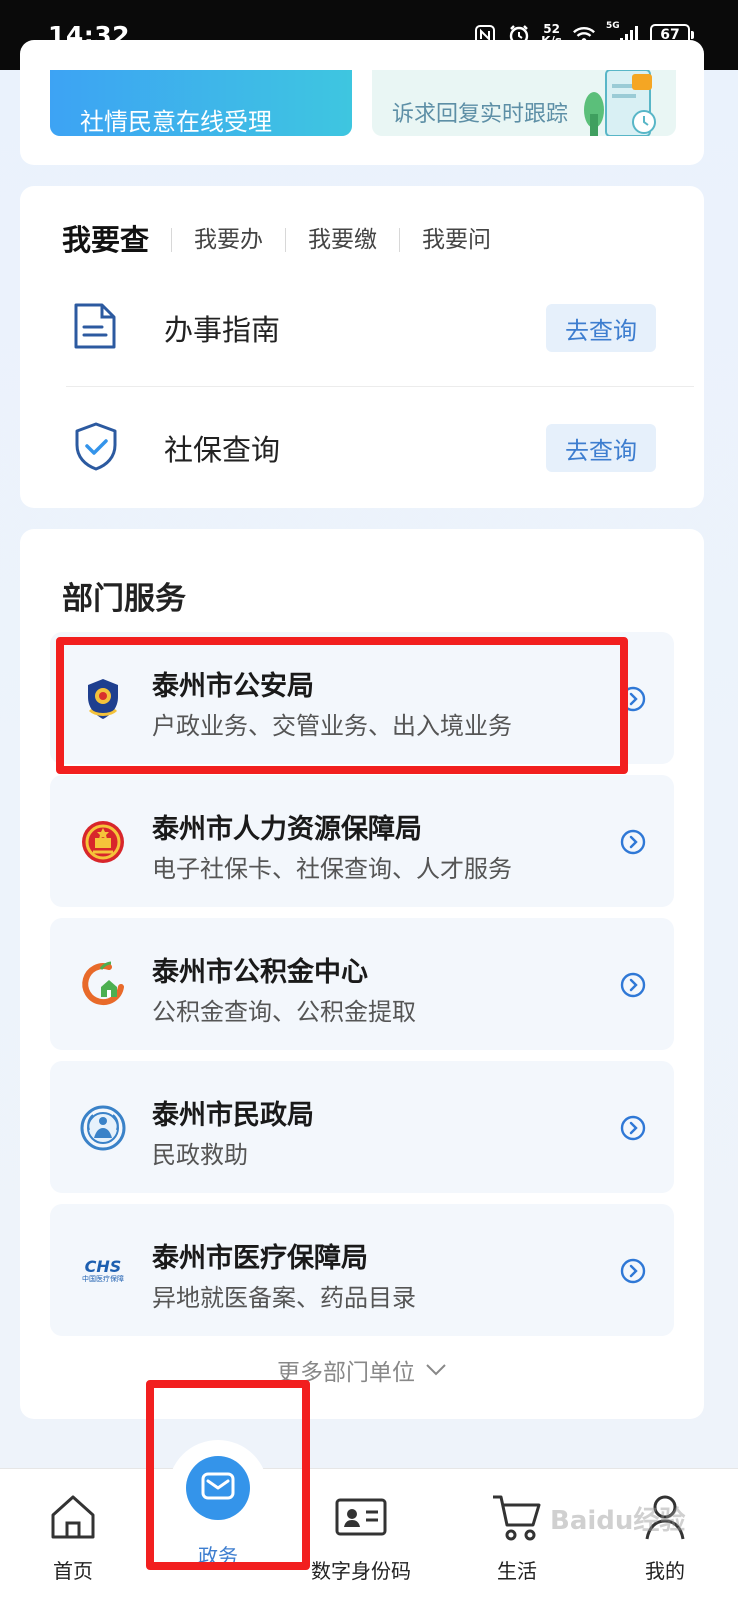 The width and height of the screenshot is (738, 1600). What do you see at coordinates (517, 1517) in the screenshot?
I see `cart-icon` at bounding box center [517, 1517].